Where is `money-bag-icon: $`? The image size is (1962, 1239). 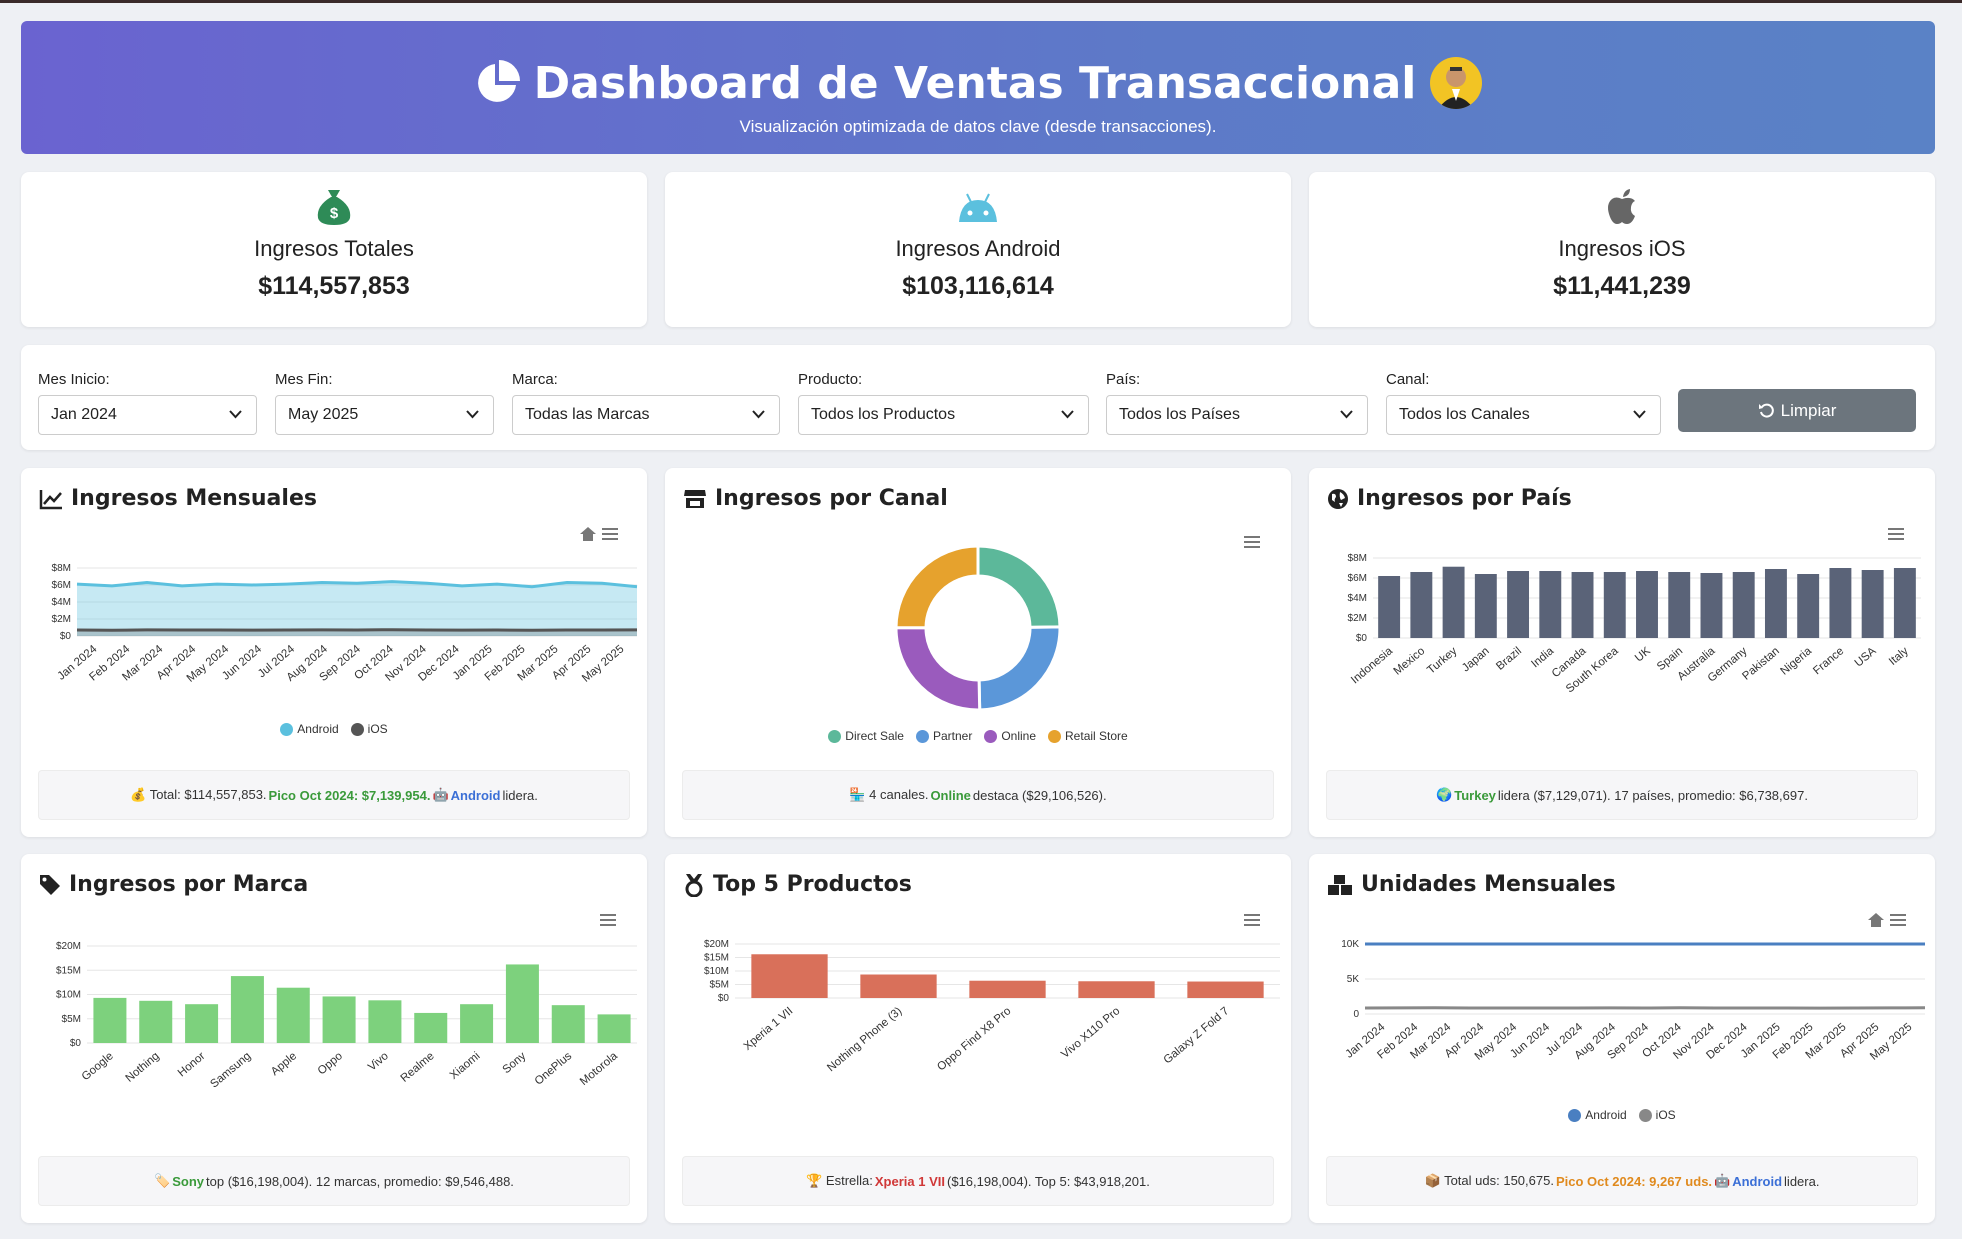 money-bag-icon: $ is located at coordinates (334, 207).